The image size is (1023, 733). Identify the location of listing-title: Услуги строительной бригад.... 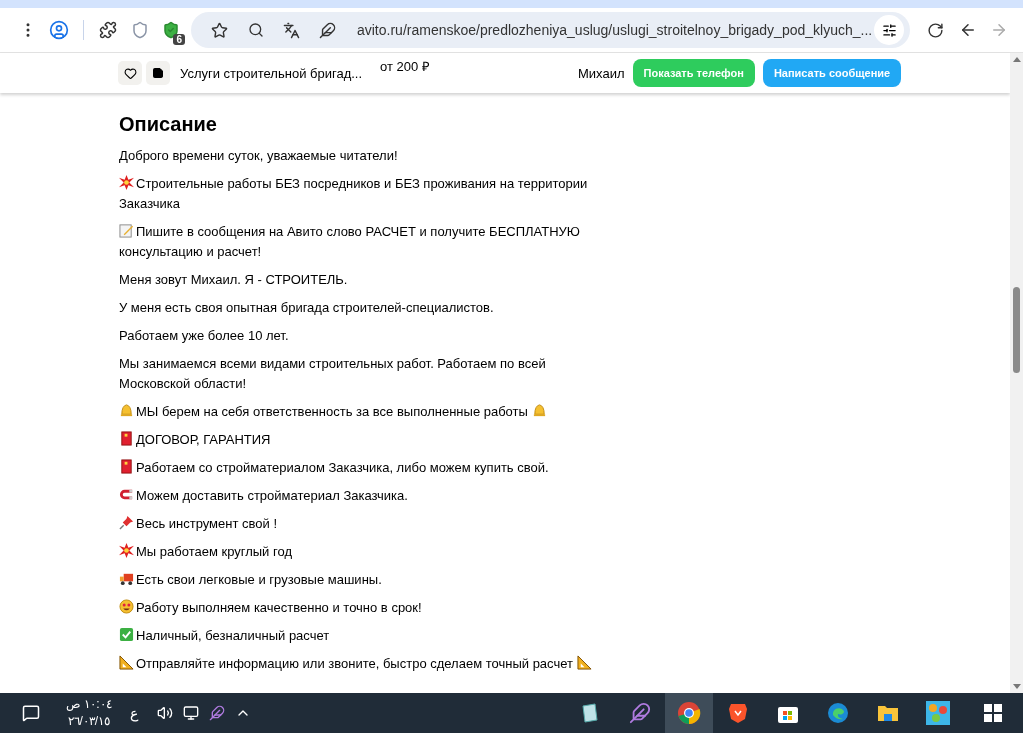
(272, 73).